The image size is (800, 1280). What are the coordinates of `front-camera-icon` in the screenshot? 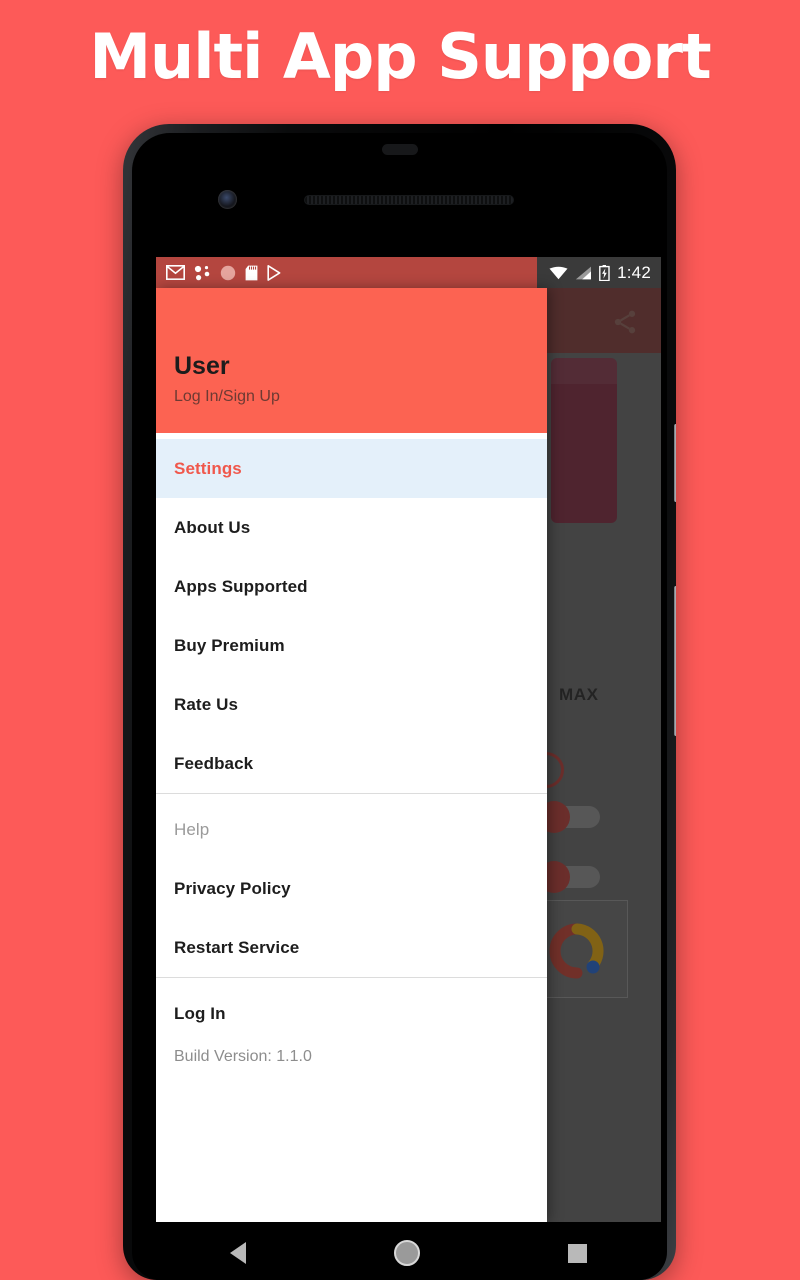 It's located at (227, 199).